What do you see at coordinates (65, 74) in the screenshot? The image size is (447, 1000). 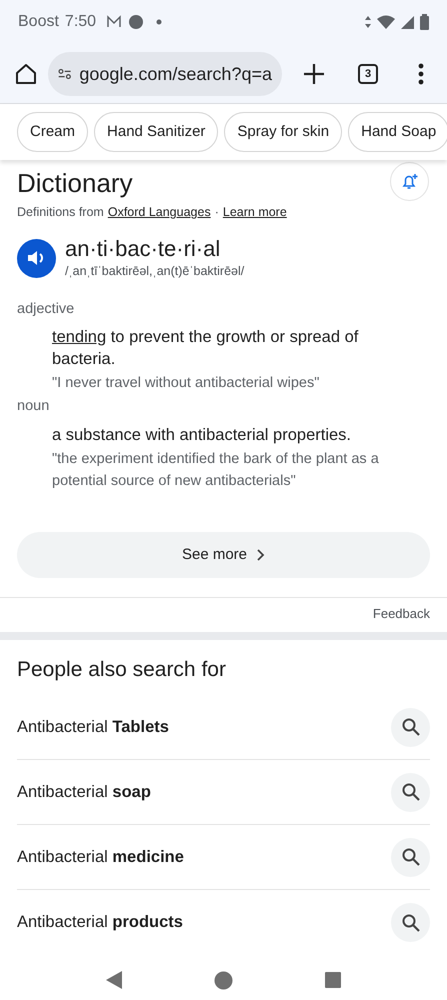 I see `site-settings-icon` at bounding box center [65, 74].